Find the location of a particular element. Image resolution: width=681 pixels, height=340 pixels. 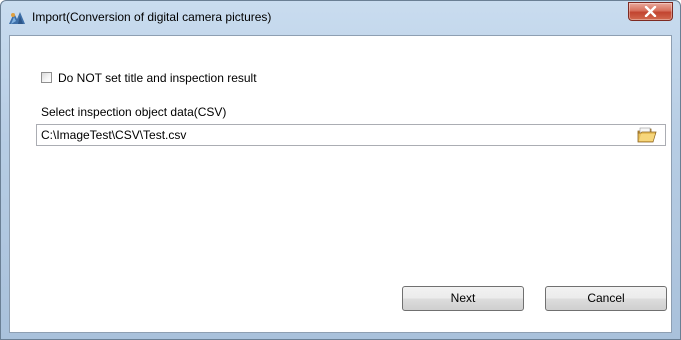

close-button is located at coordinates (650, 11).